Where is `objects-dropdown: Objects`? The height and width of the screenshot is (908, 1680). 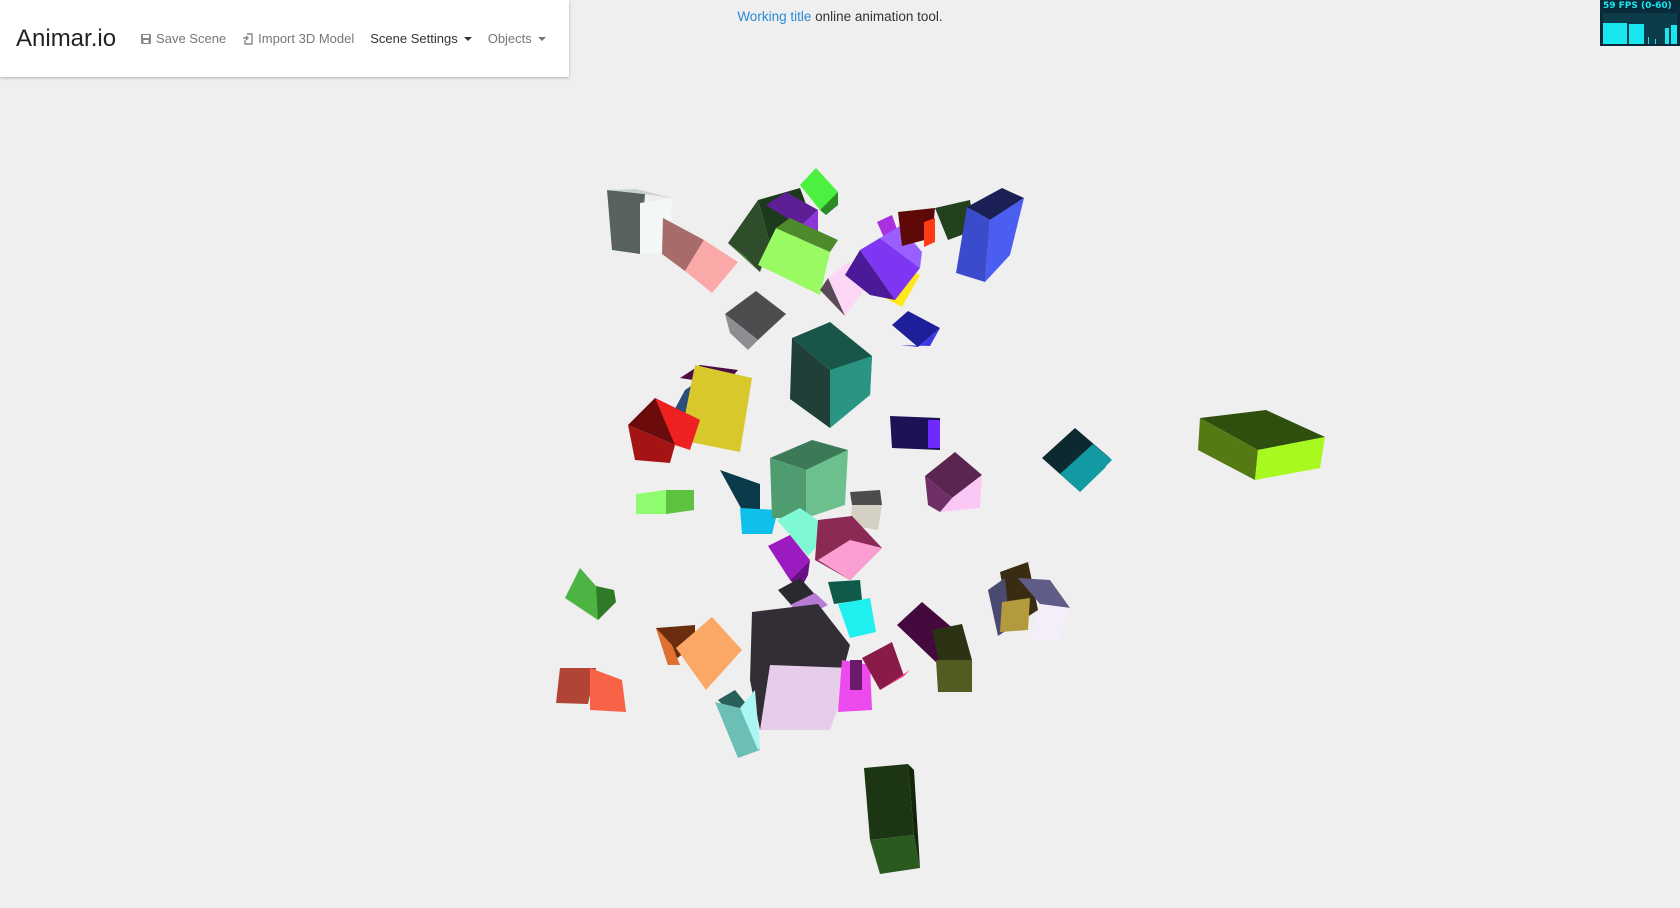
objects-dropdown: Objects is located at coordinates (517, 38).